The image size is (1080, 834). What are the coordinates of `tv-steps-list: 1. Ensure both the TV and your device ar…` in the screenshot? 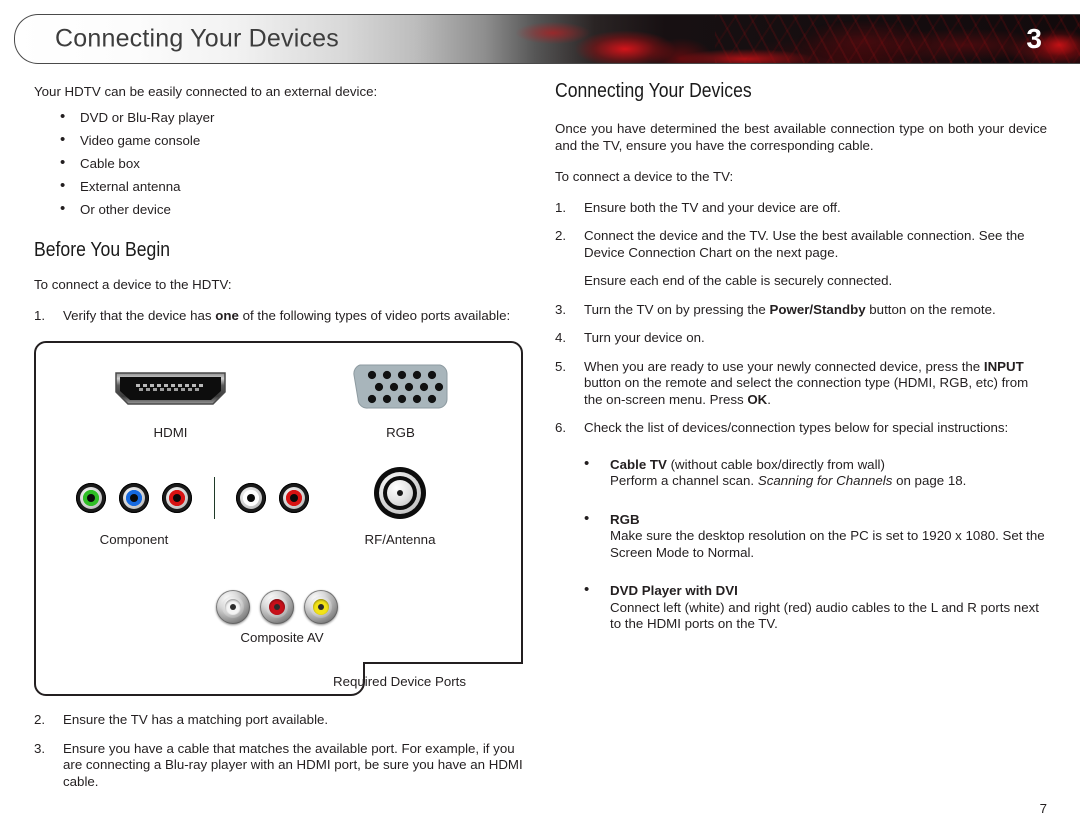 It's located at (801, 318).